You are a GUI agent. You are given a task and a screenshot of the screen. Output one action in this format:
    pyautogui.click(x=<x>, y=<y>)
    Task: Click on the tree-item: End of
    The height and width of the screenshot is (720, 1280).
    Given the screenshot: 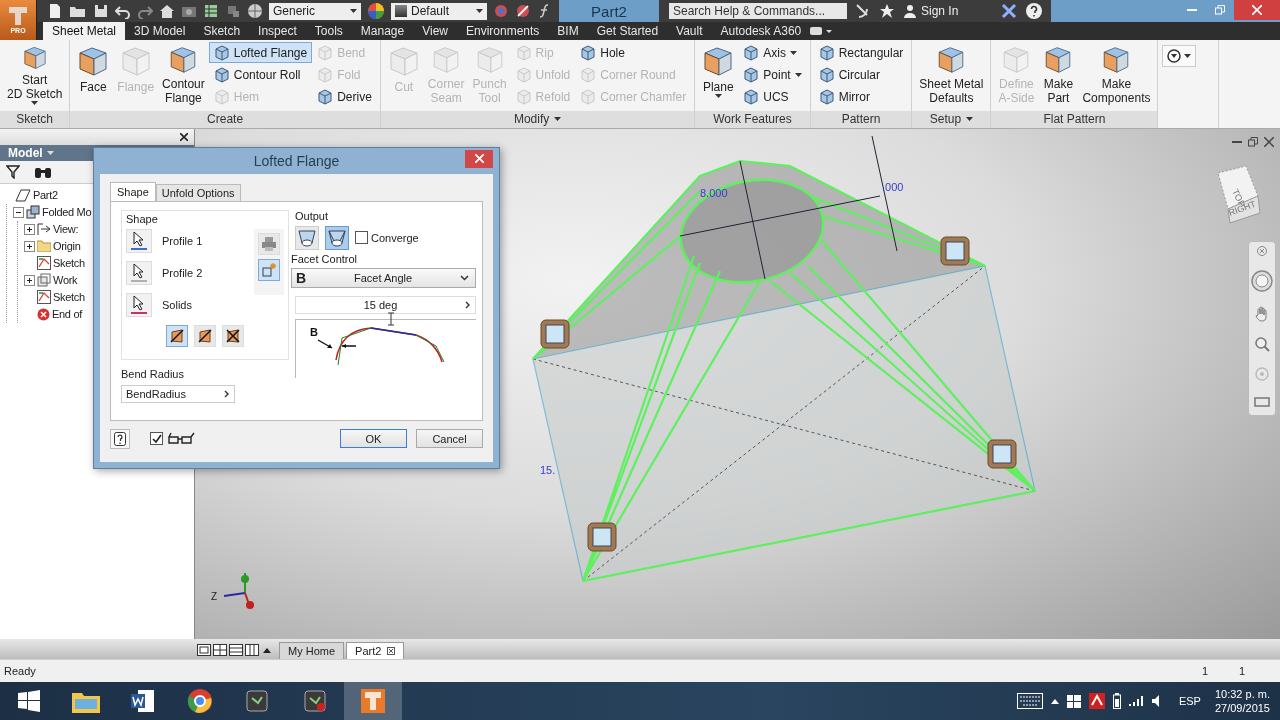 What is the action you would take?
    pyautogui.click(x=67, y=314)
    